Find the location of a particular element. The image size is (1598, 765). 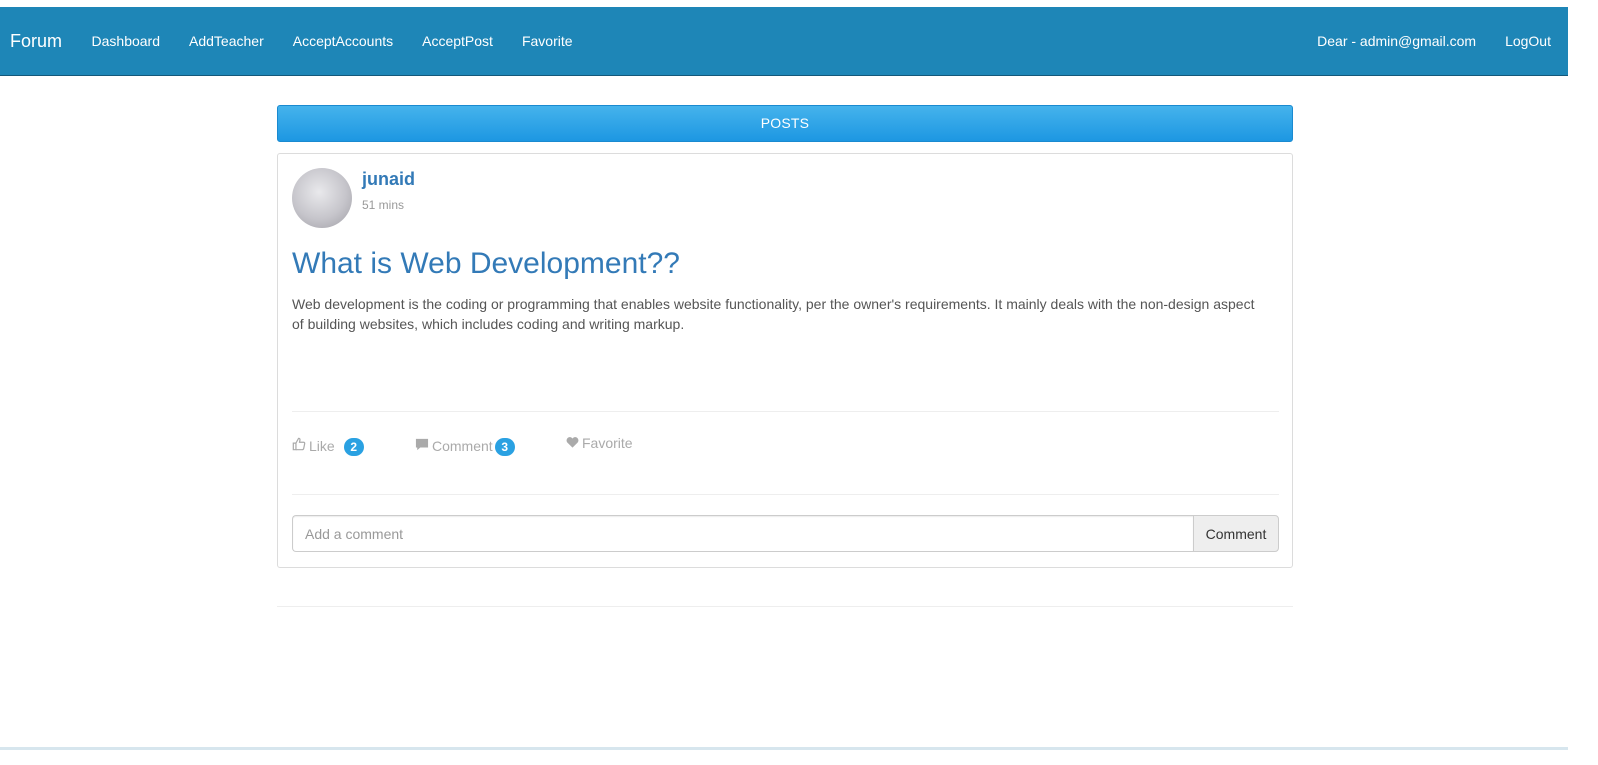

like-label: Like is located at coordinates (322, 445).